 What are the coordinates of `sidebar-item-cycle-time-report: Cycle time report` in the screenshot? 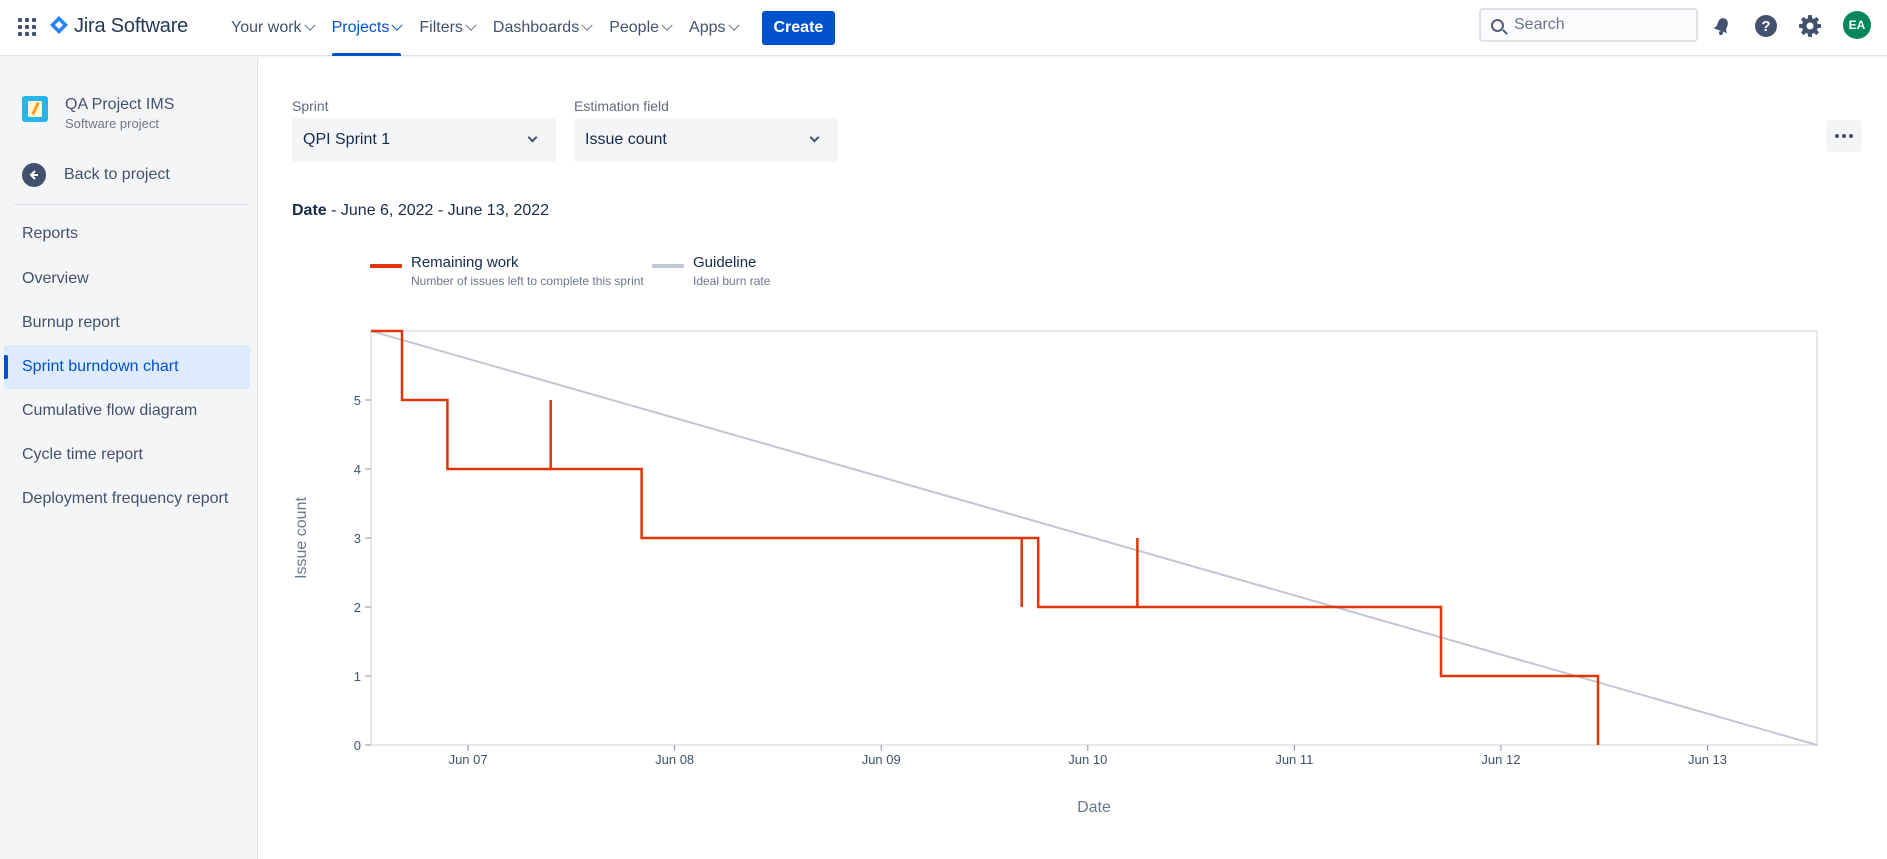 It's located at (127, 455).